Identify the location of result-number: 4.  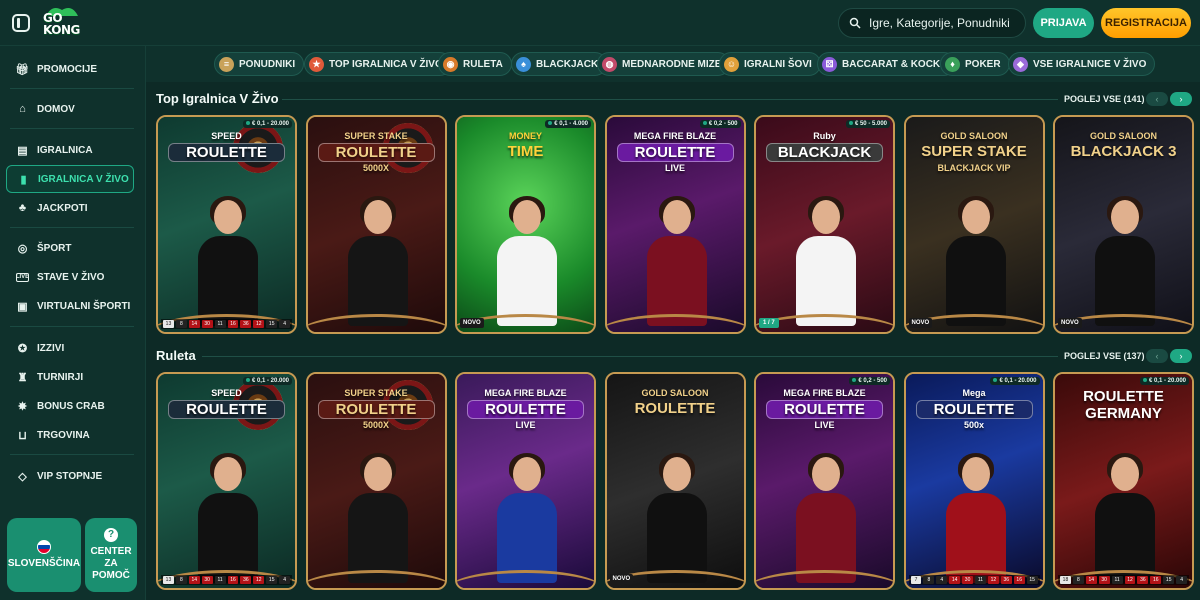
(942, 580).